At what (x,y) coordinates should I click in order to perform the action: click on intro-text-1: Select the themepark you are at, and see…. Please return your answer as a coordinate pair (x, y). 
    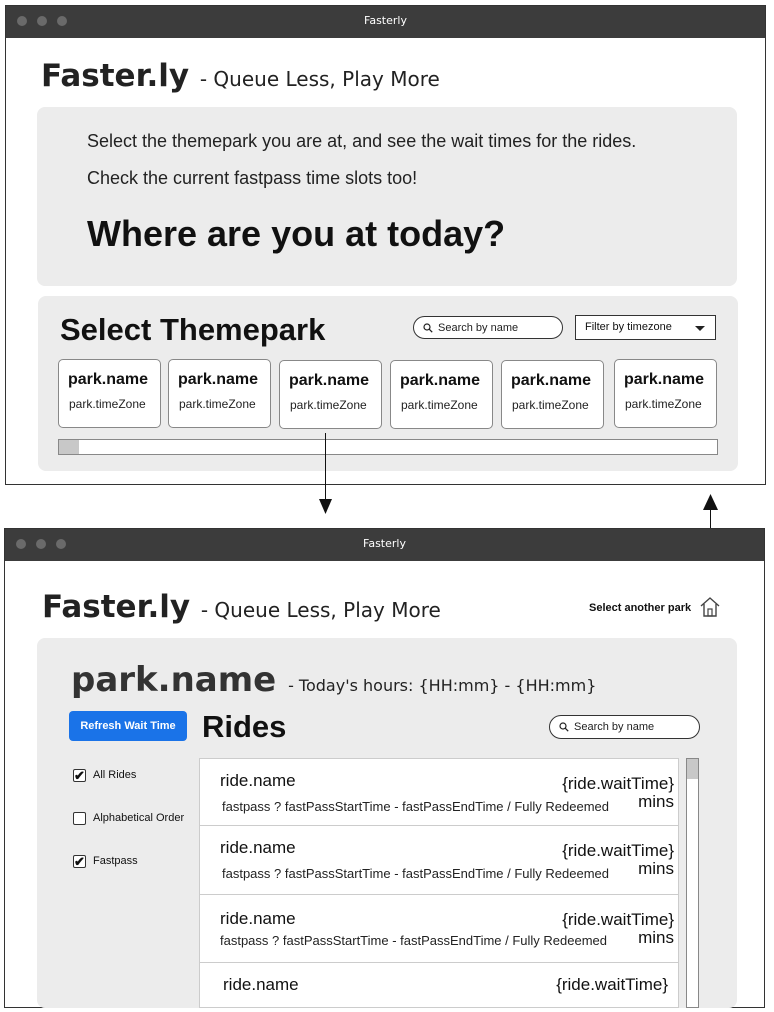
    Looking at the image, I should click on (362, 141).